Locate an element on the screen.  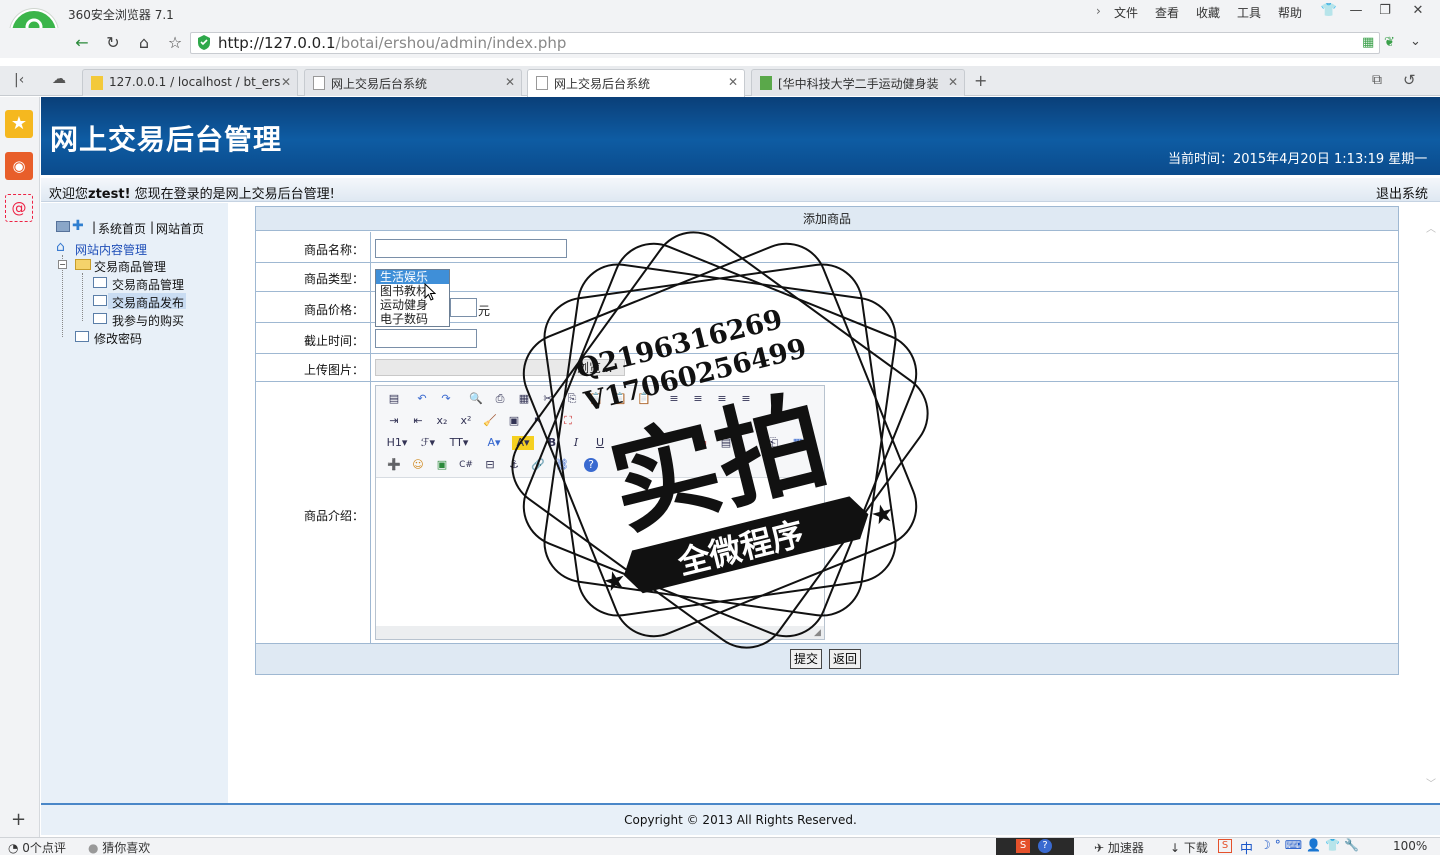
page-scrollbar: ︿ ﹀ is located at coordinates (1431, 505).